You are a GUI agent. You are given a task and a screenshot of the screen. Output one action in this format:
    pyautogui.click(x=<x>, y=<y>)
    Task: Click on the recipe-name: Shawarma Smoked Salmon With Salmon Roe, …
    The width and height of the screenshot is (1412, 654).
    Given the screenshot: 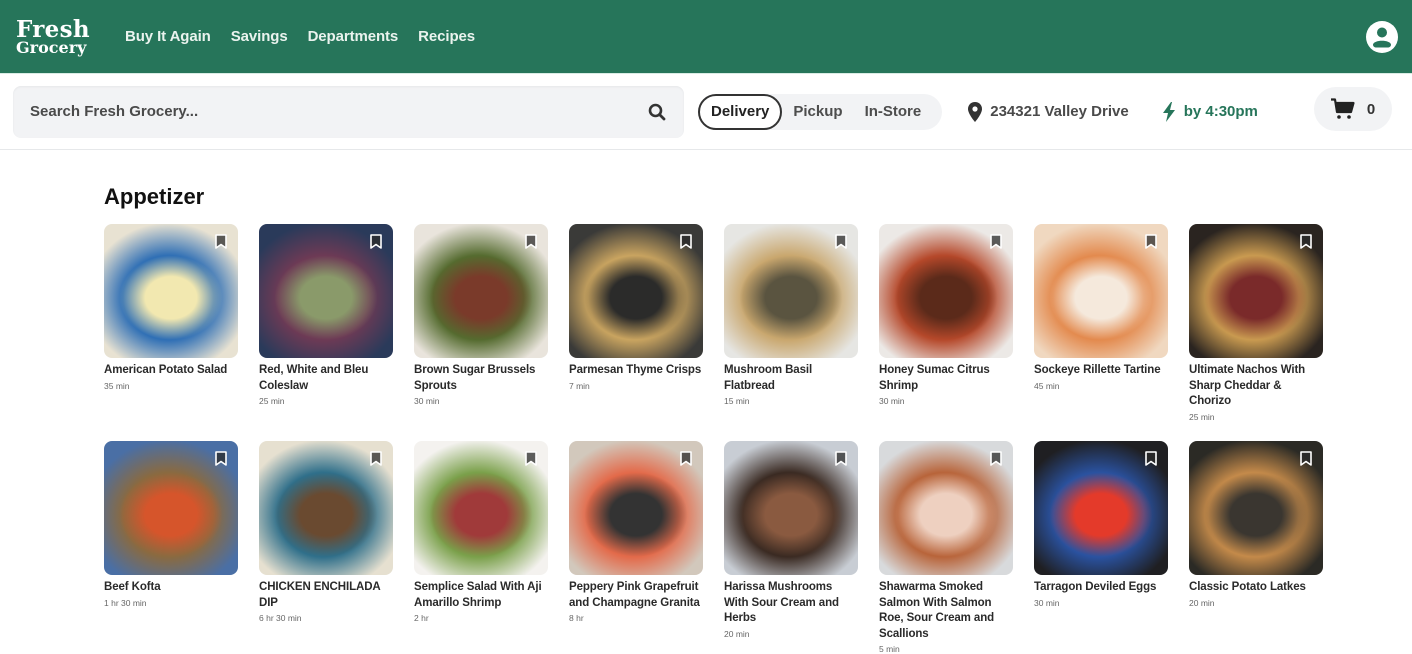 What is the action you would take?
    pyautogui.click(x=946, y=611)
    